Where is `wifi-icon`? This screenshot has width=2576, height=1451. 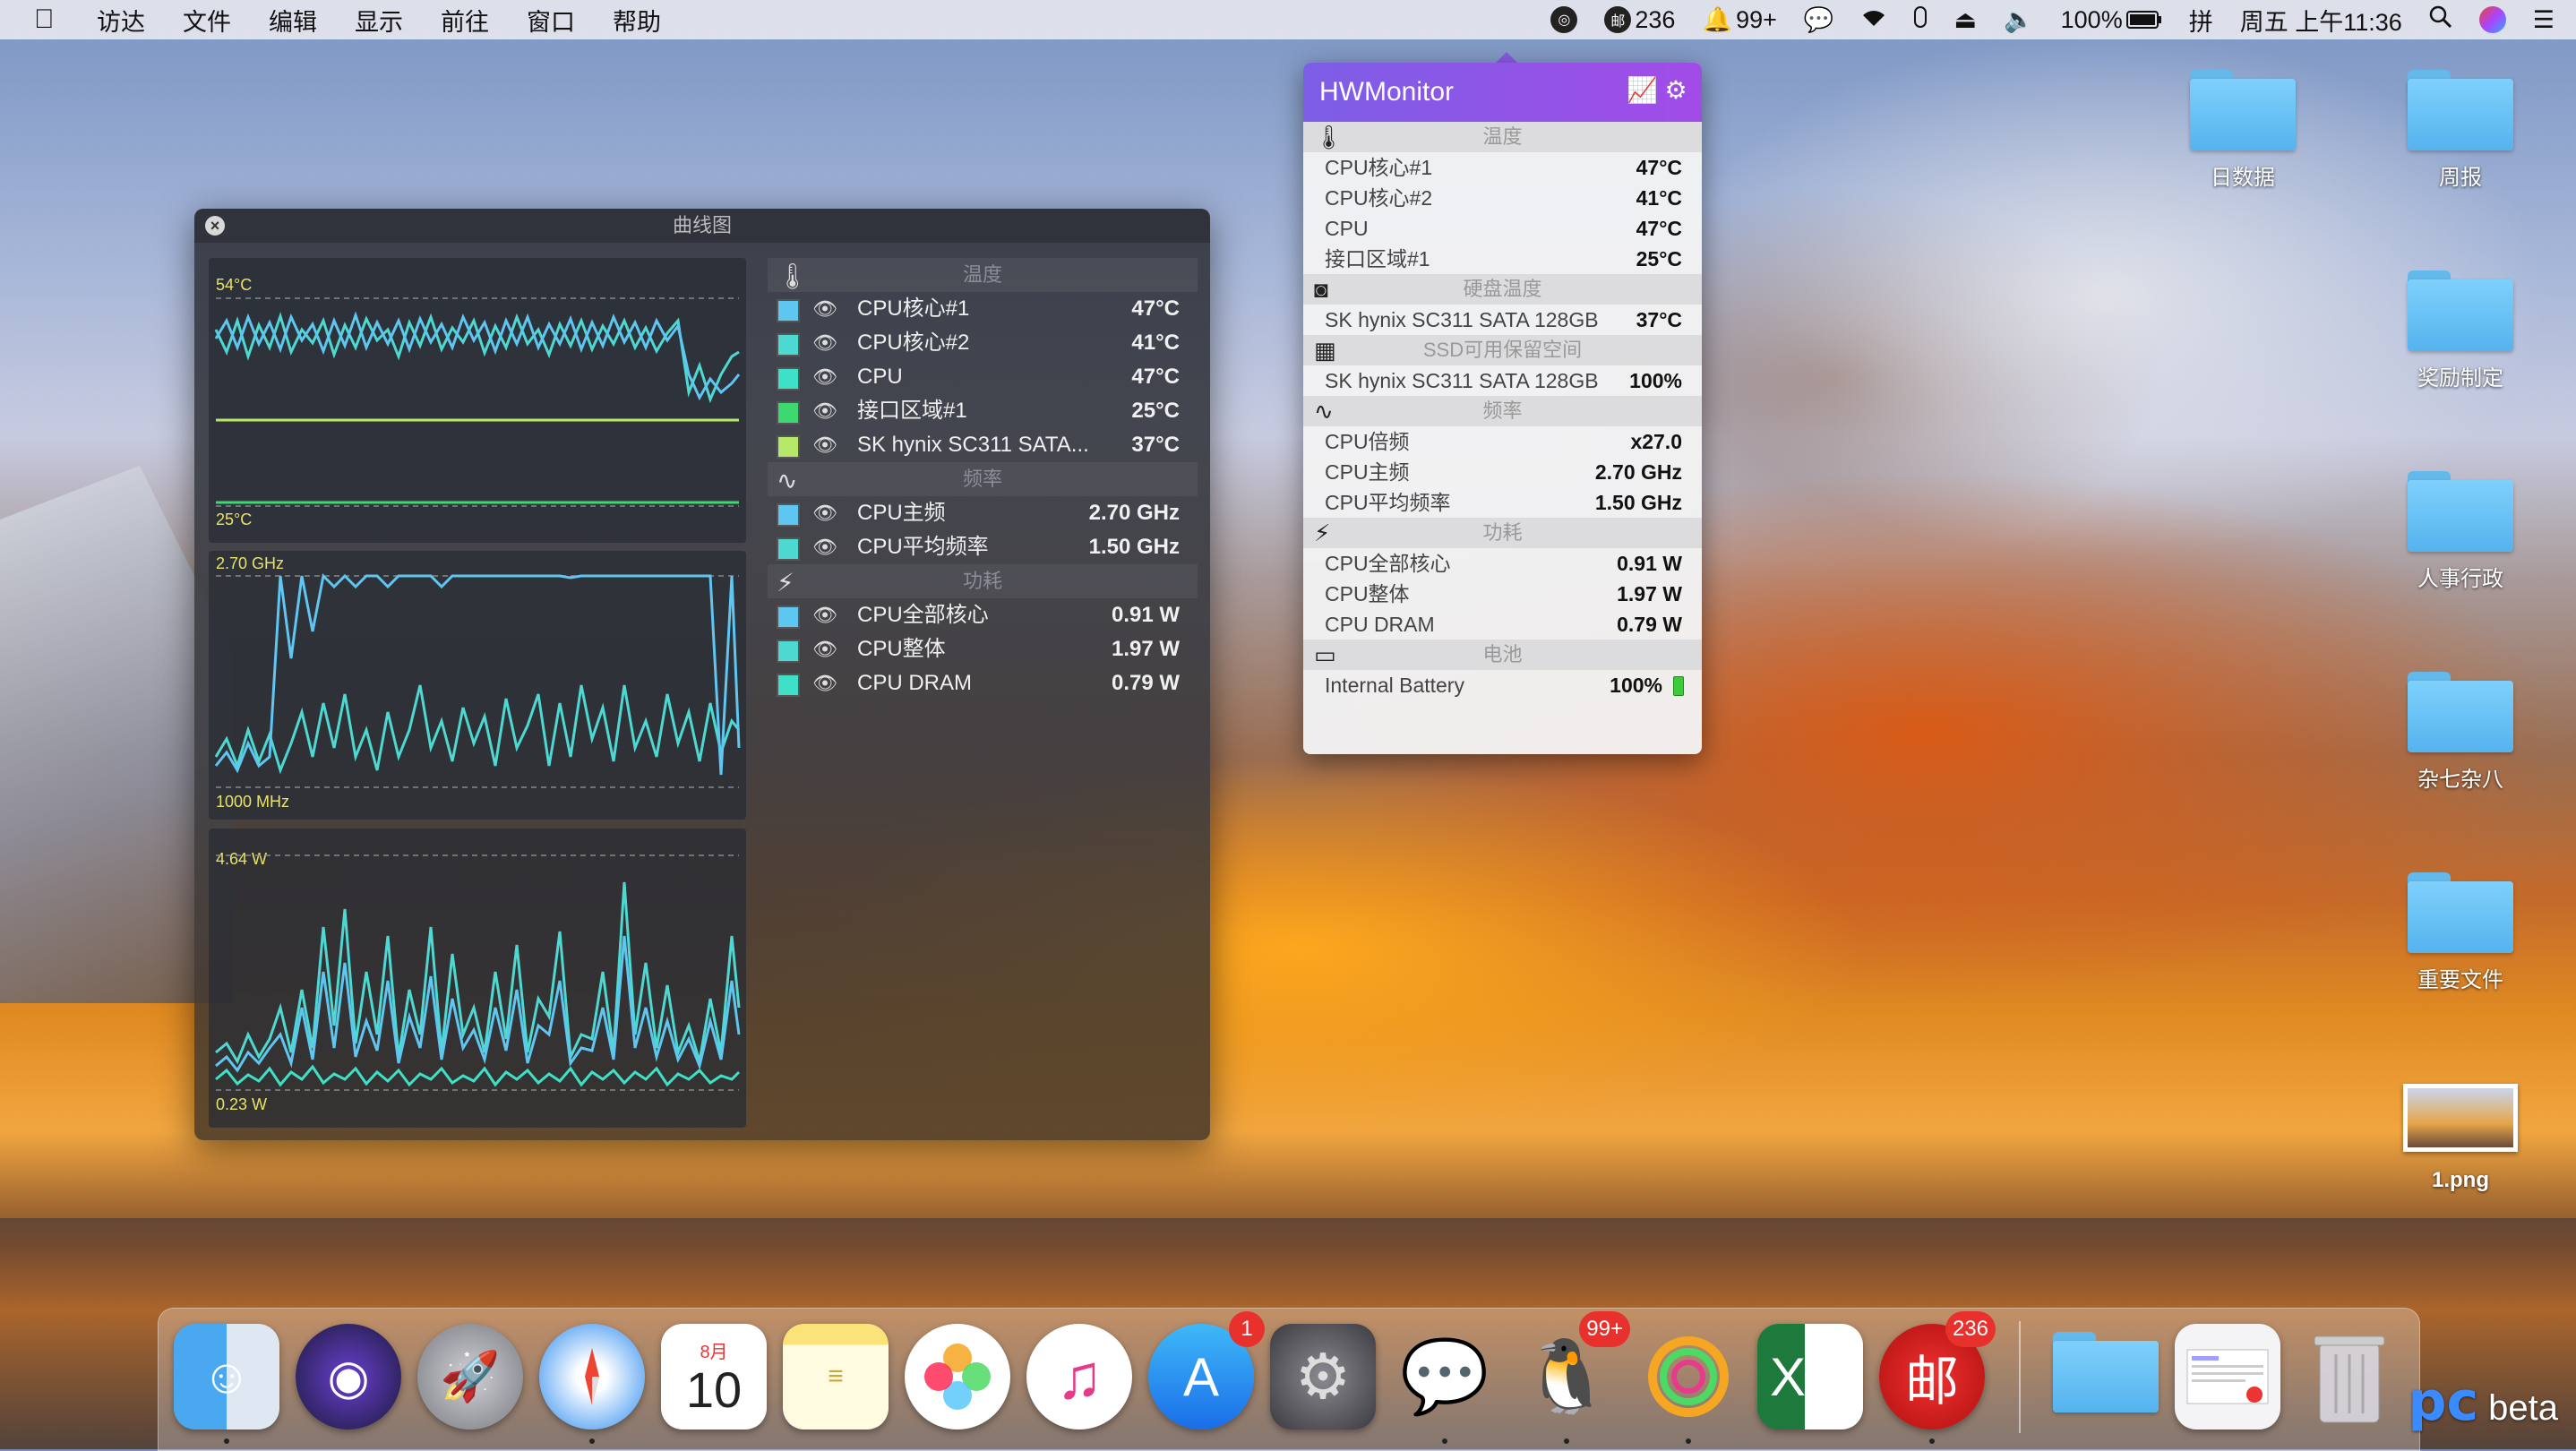
wifi-icon is located at coordinates (1873, 20).